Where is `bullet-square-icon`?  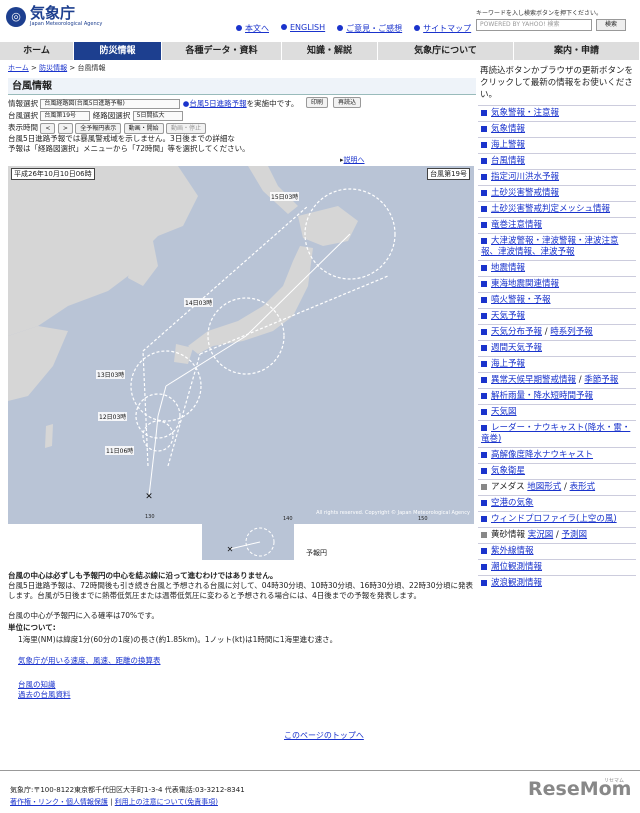
bullet-square-icon is located at coordinates (484, 128).